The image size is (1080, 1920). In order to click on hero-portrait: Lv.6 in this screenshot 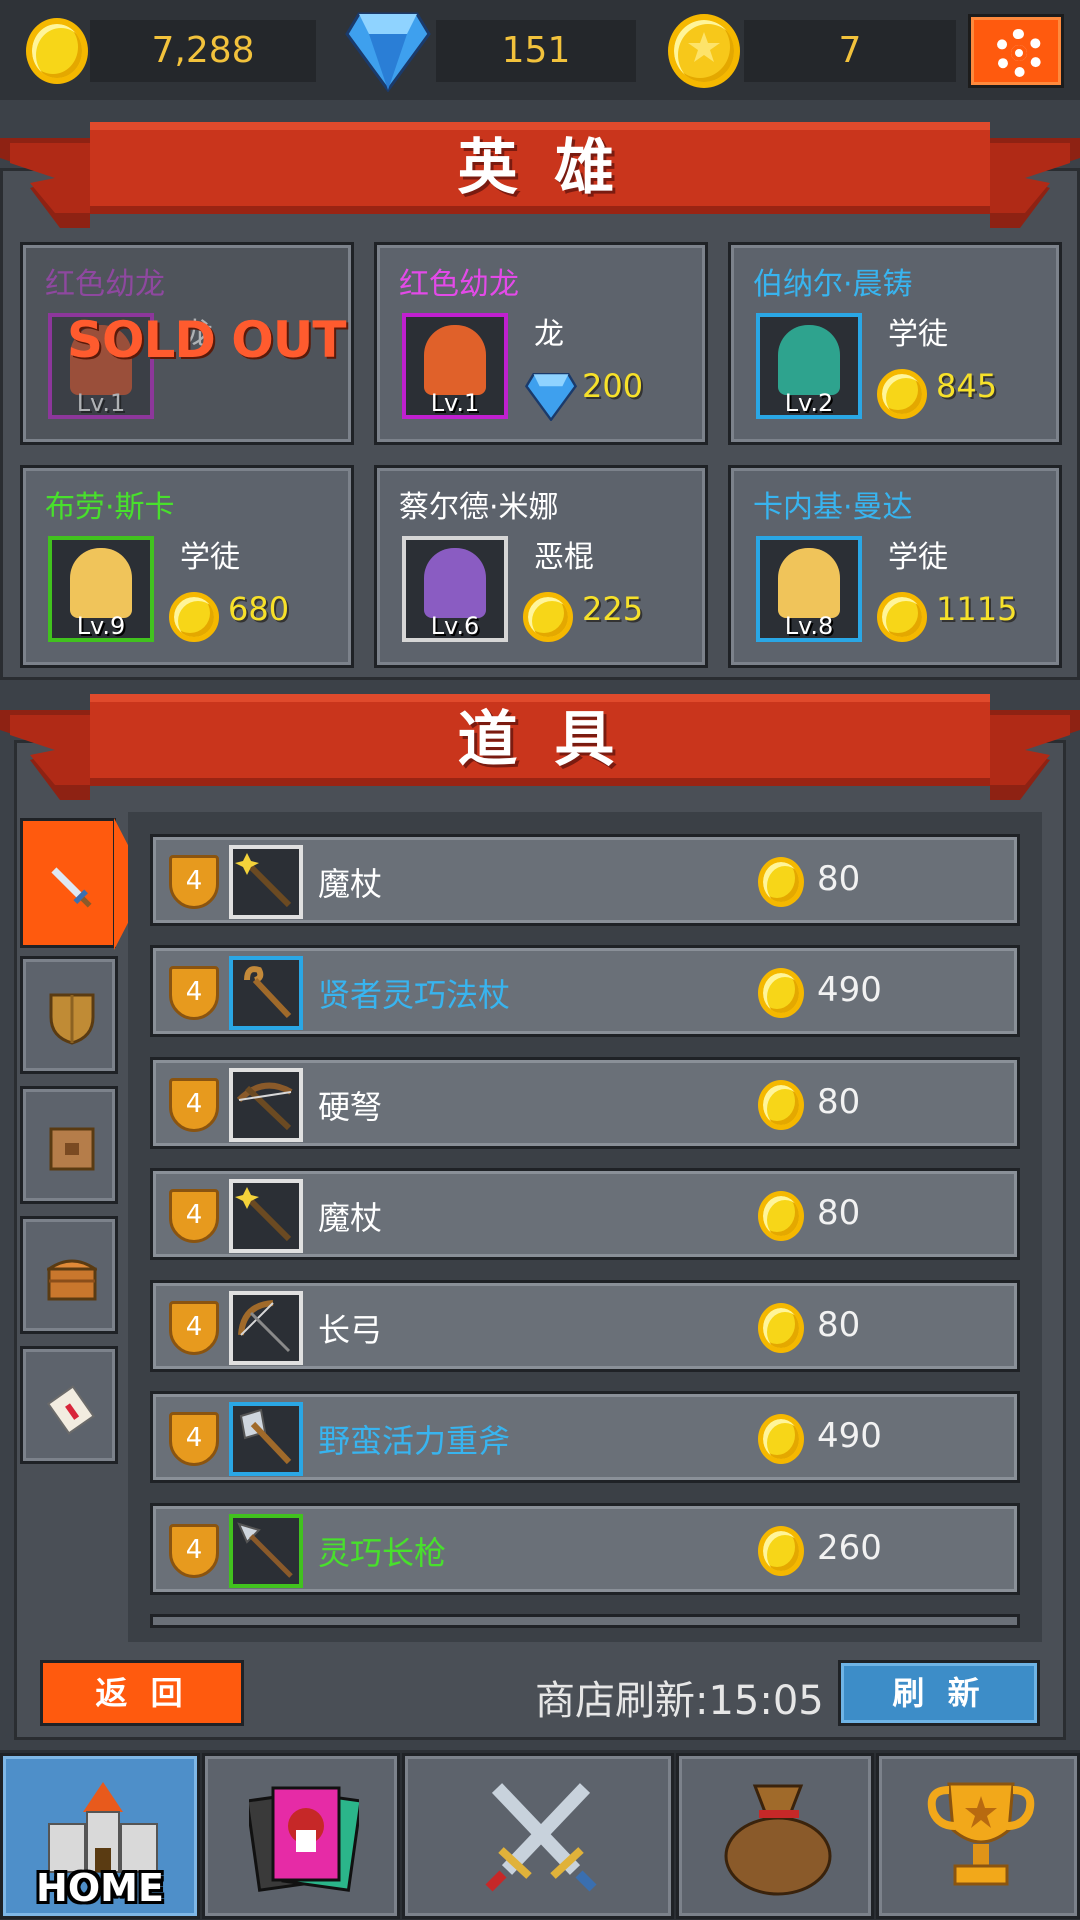, I will do `click(455, 589)`.